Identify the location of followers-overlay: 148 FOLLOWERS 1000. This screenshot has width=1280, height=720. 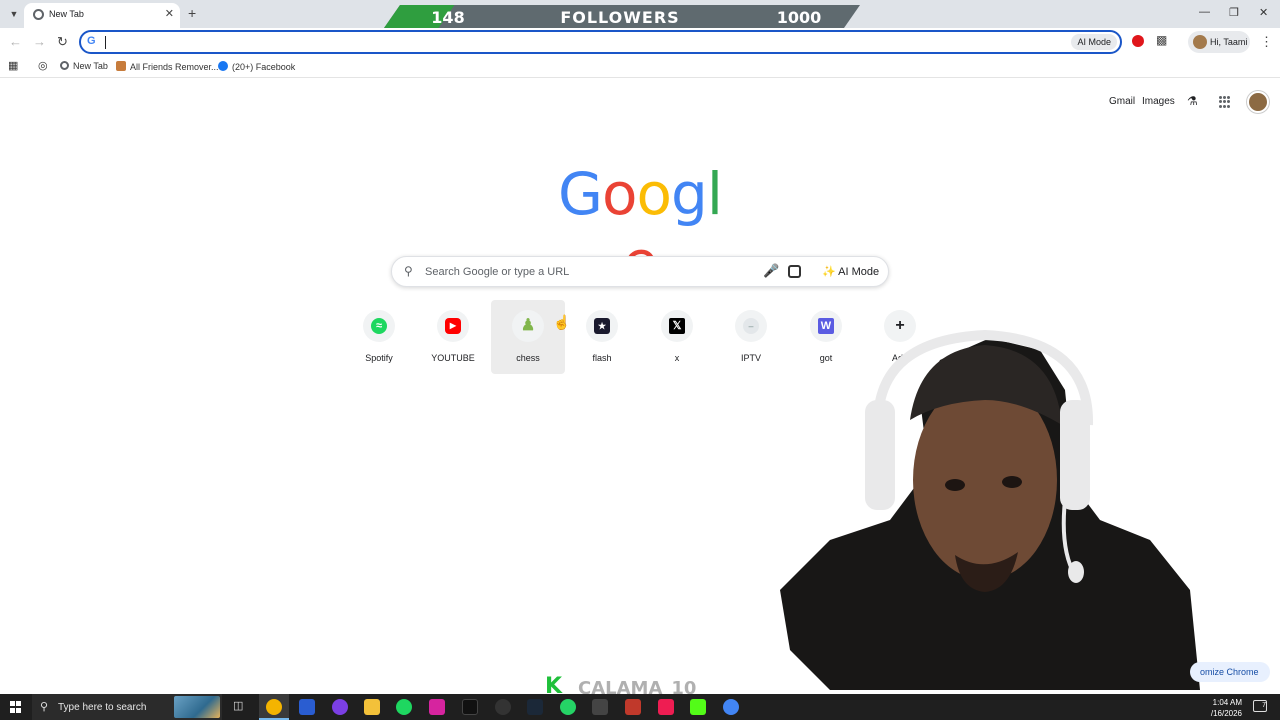
(622, 16).